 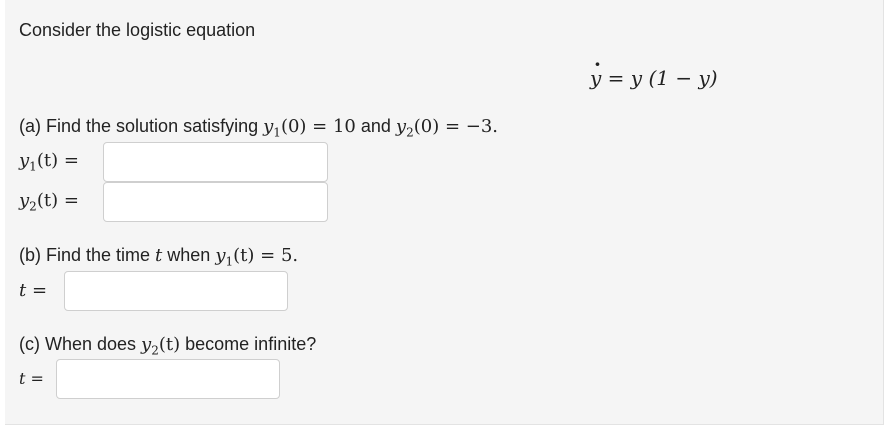 What do you see at coordinates (57, 160) in the screenshot?
I see `y1-rest: (t) =` at bounding box center [57, 160].